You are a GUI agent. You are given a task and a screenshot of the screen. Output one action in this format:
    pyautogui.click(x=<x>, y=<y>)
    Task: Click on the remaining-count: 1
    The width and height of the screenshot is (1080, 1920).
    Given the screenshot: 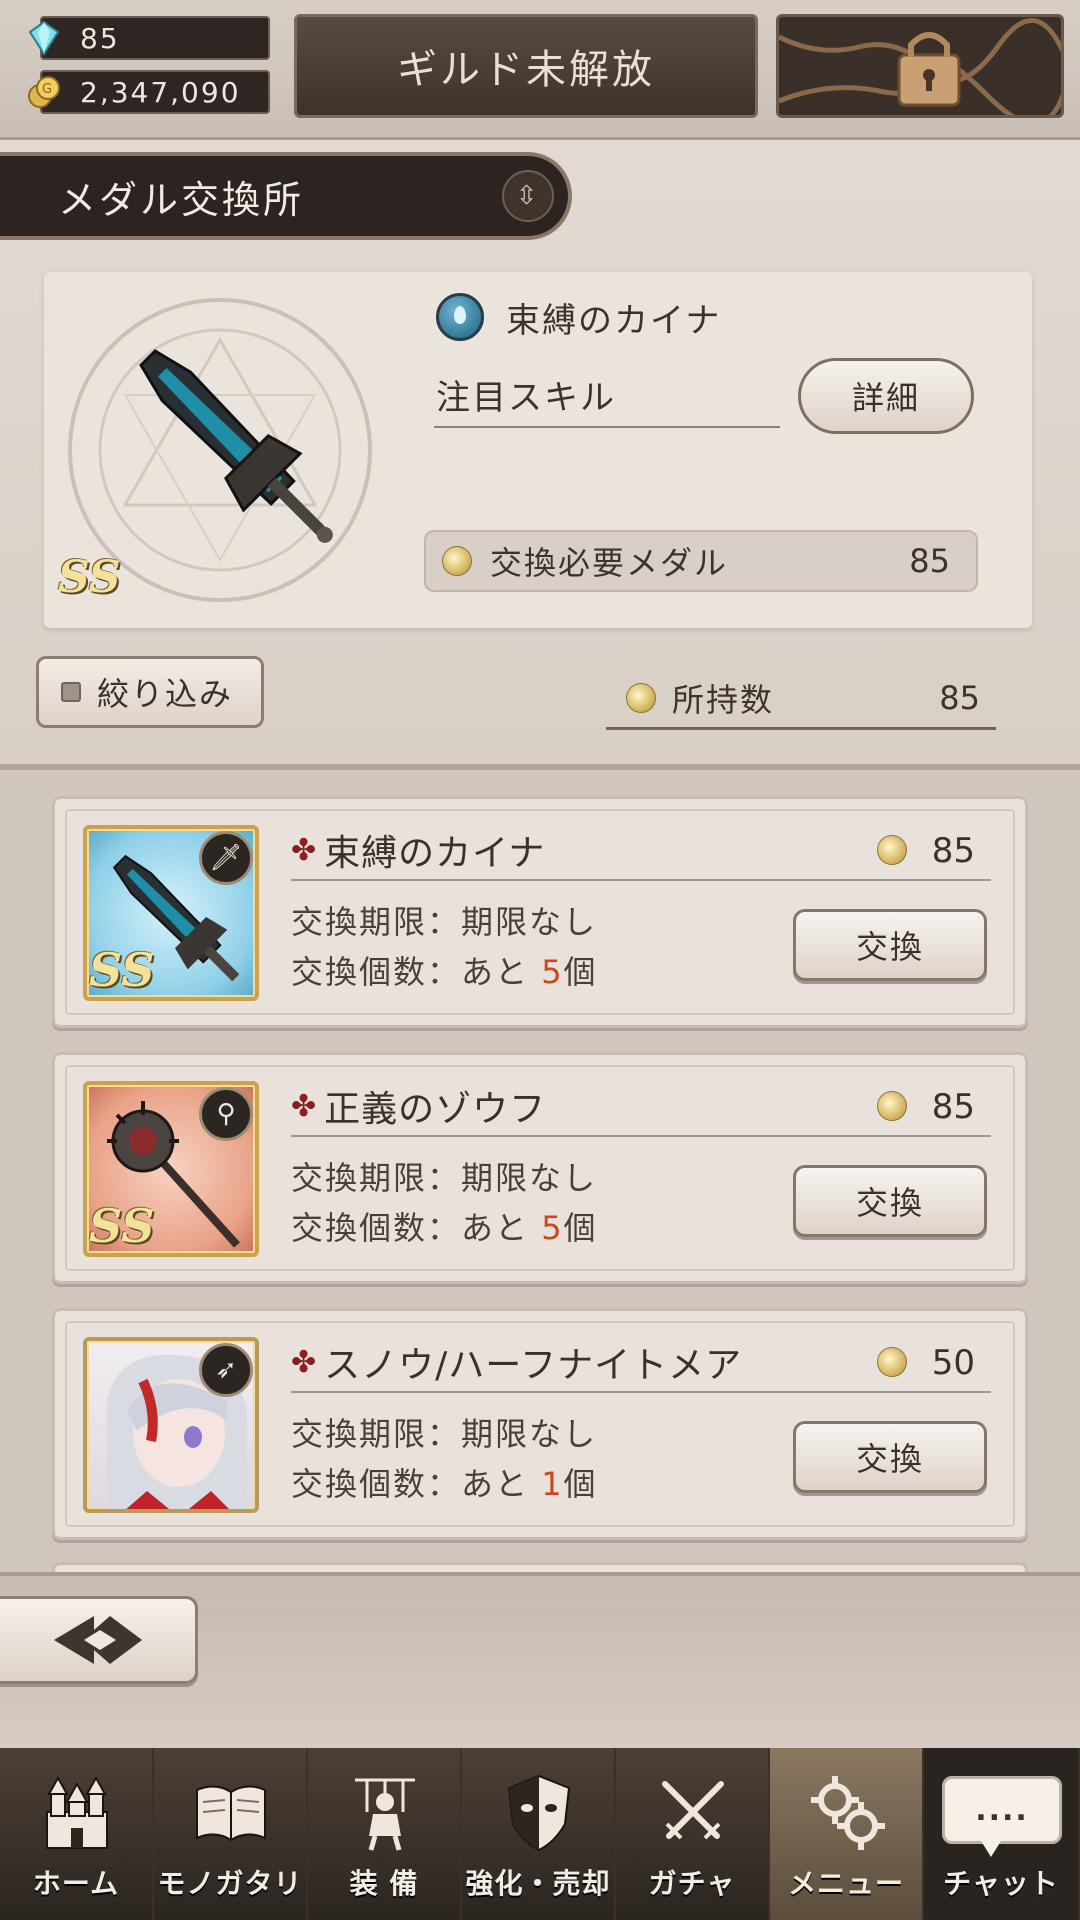 What is the action you would take?
    pyautogui.click(x=552, y=1484)
    